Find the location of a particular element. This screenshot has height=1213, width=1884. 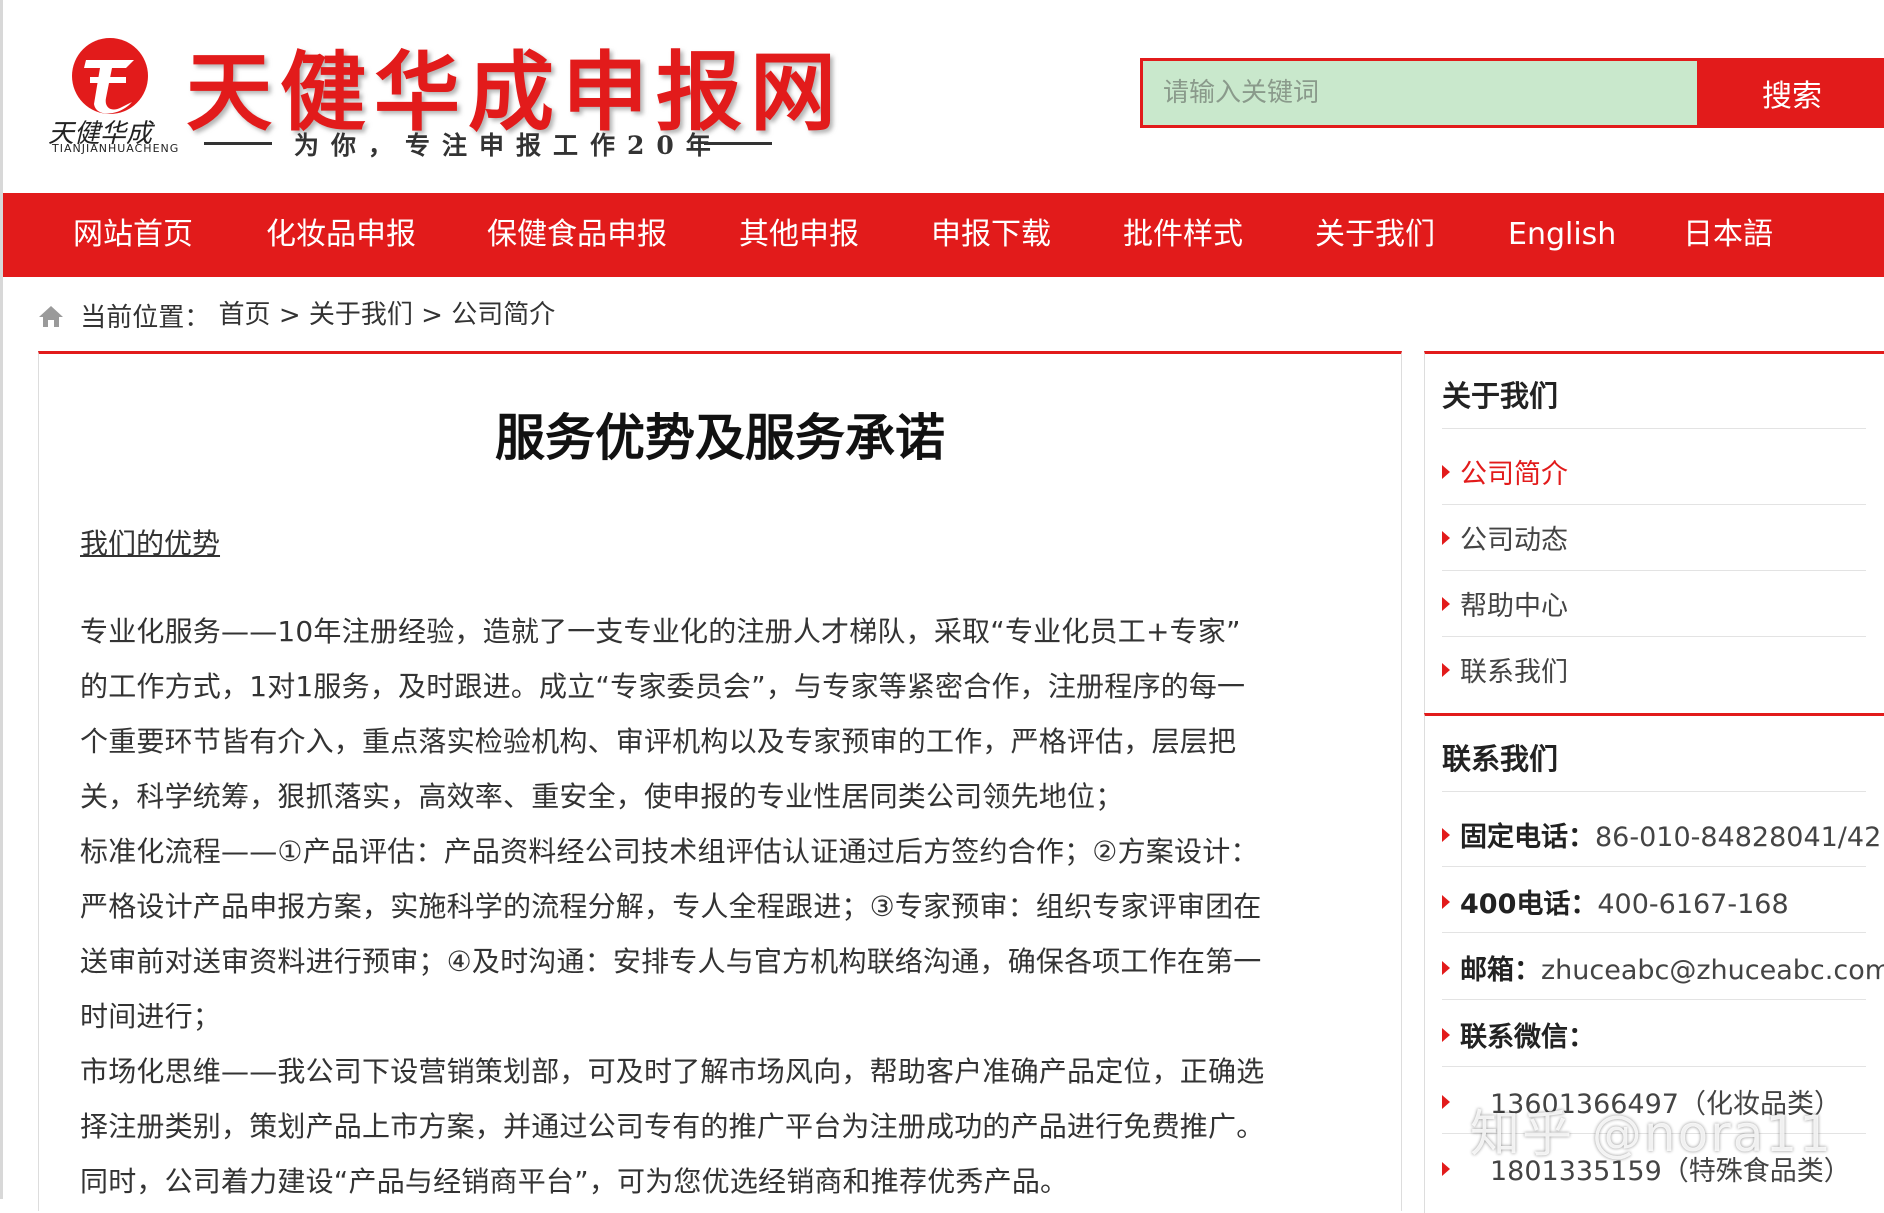

nav-item-about: 关于我们 is located at coordinates (1375, 235).